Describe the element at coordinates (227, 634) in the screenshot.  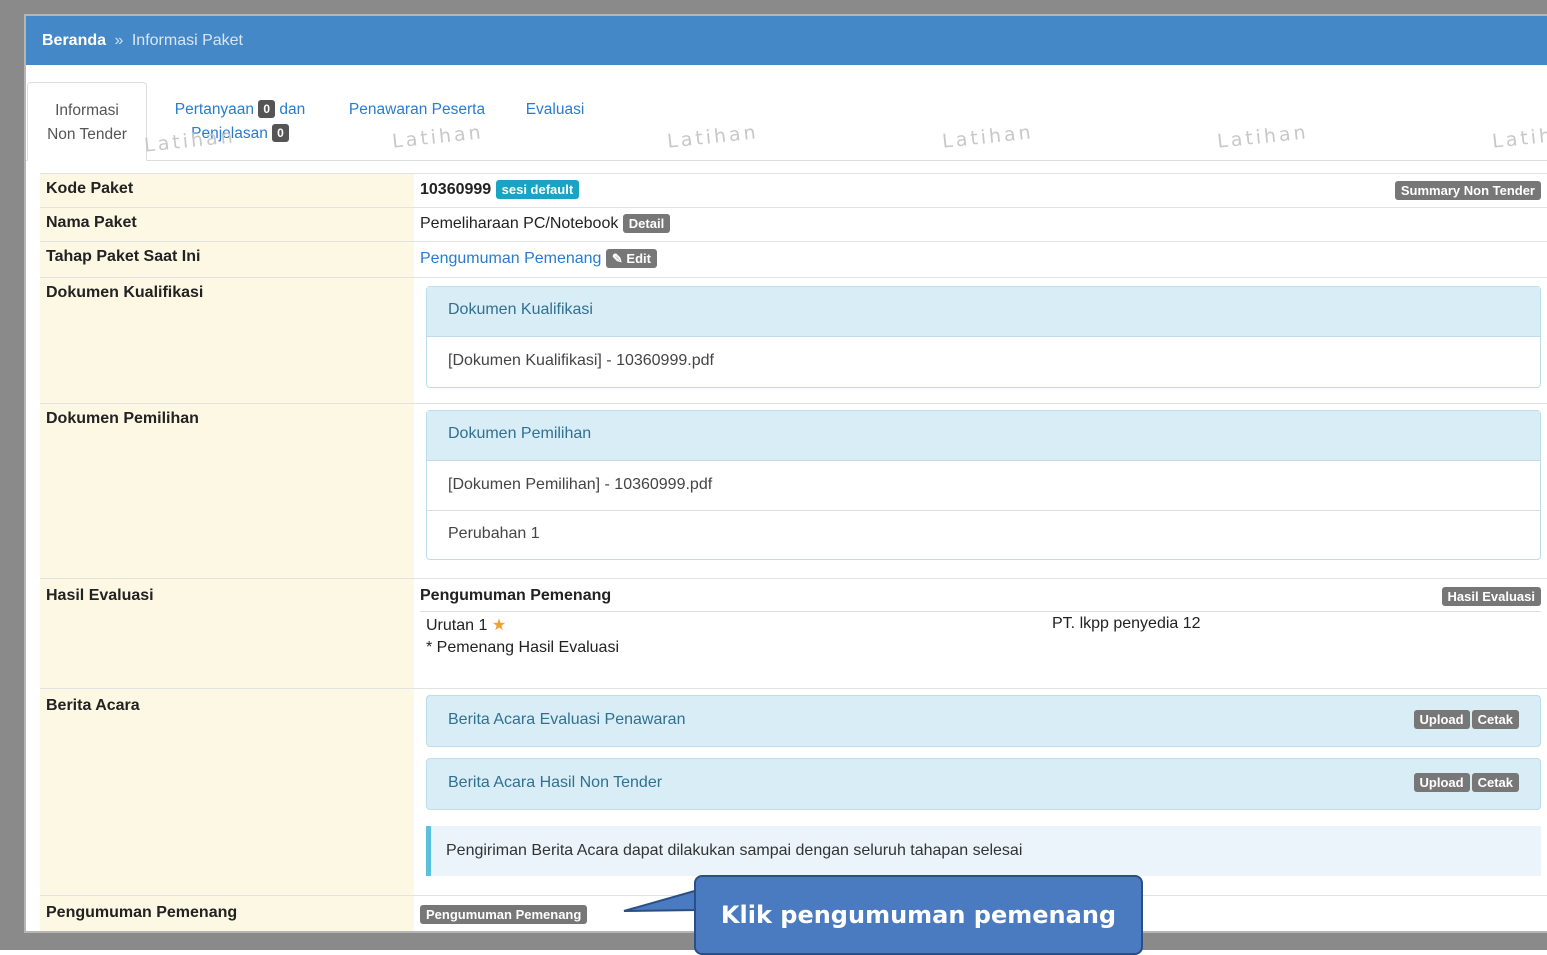
I see `row-label: Hasil Evaluasi` at that location.